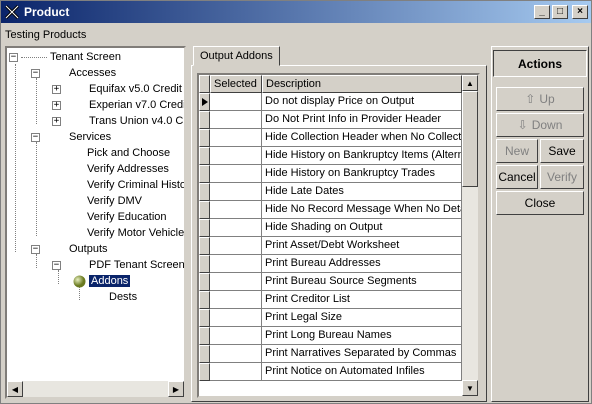 This screenshot has height=404, width=592. I want to click on table-row: Print Narratives Separated by Commas, so click(330, 354).